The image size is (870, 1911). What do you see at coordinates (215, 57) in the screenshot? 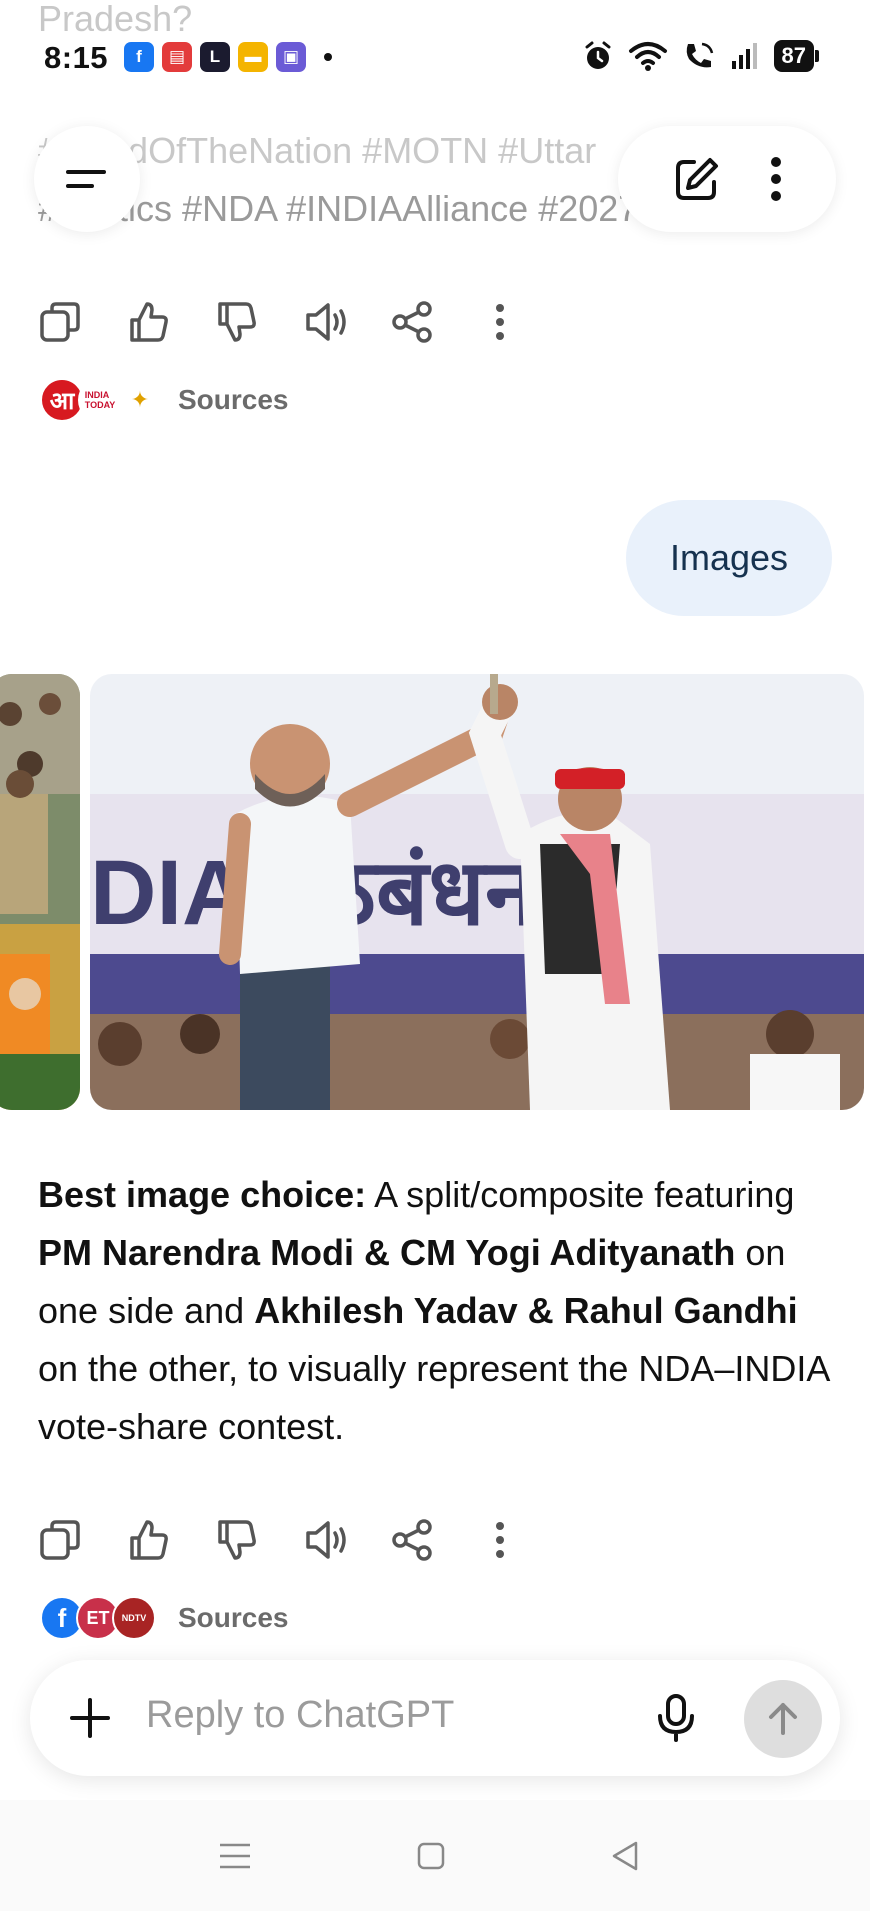
I see `news-l-app-icon: L` at bounding box center [215, 57].